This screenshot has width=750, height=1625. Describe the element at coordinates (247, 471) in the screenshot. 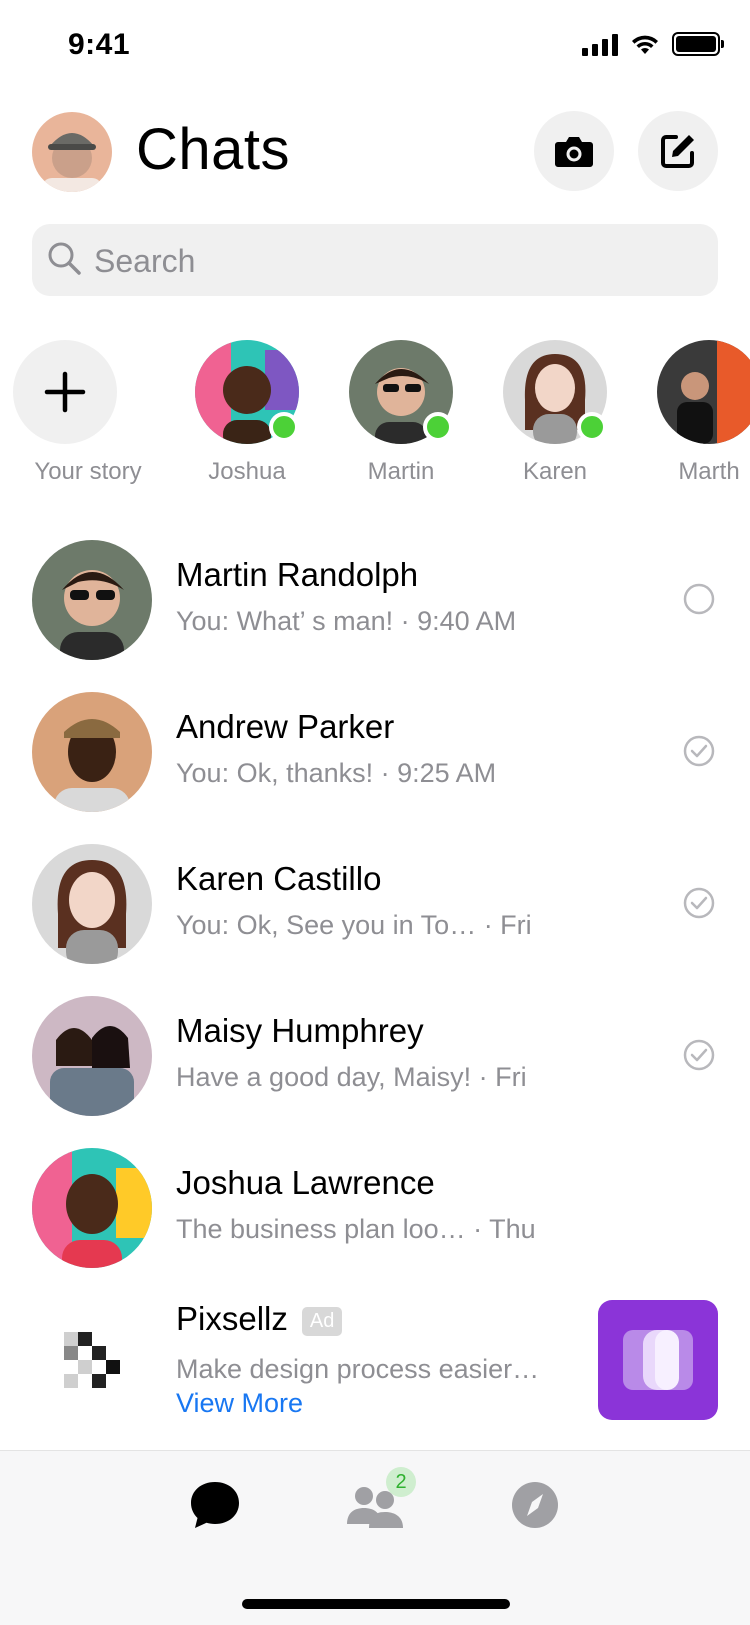

I see `story-name: Joshua` at that location.